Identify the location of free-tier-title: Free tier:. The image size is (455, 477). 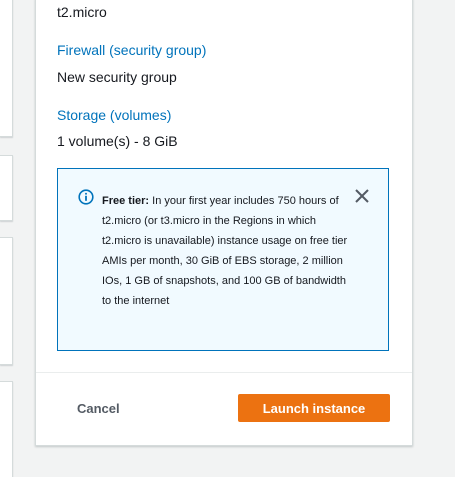
(126, 201).